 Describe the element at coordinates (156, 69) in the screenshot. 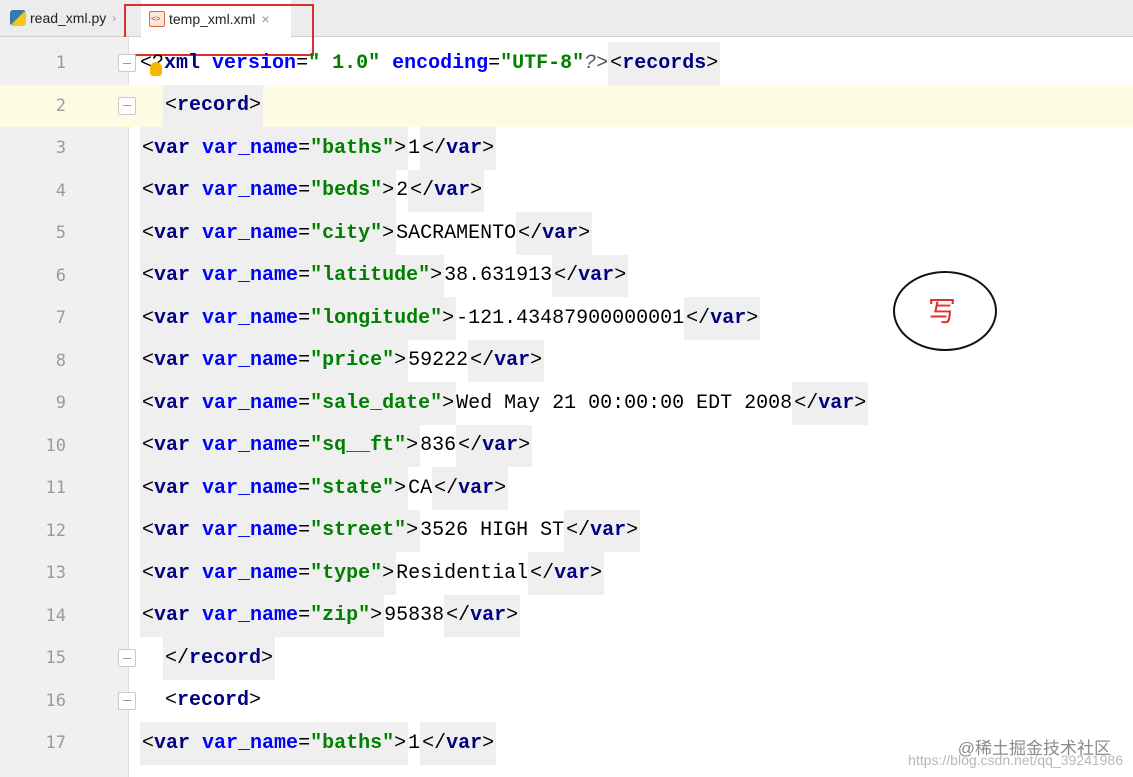

I see `intention-bulb-icon` at that location.